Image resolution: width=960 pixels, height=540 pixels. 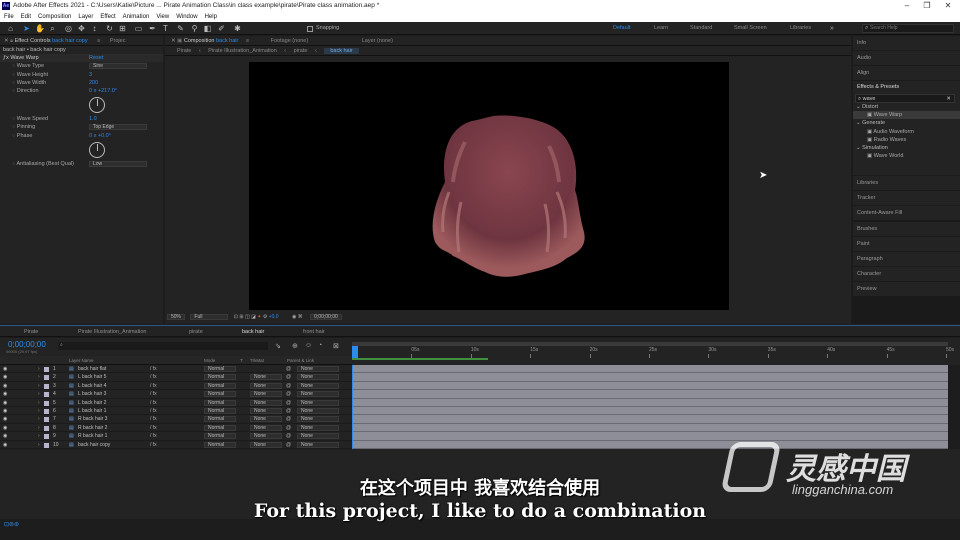 What do you see at coordinates (948, 99) in the screenshot?
I see `clear-search-icon: ✕` at bounding box center [948, 99].